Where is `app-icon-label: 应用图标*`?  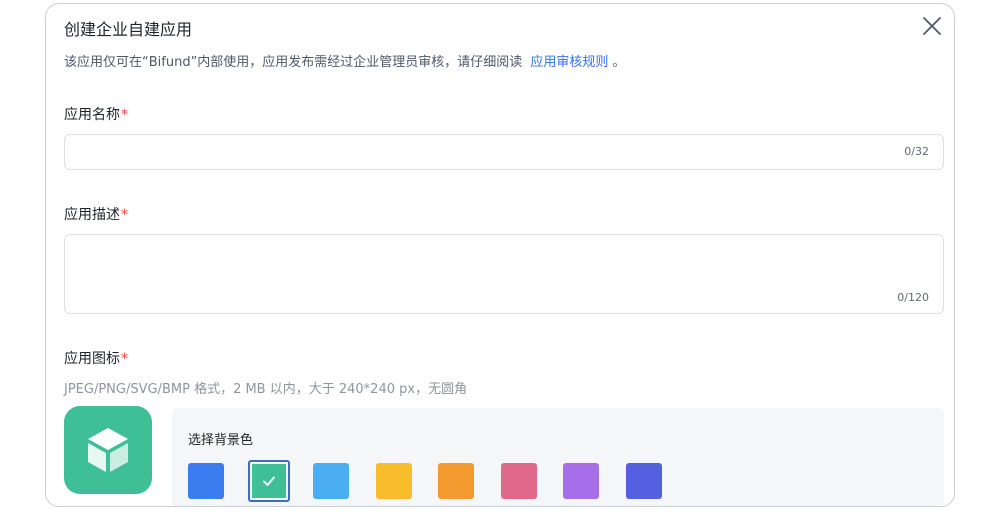 app-icon-label: 应用图标* is located at coordinates (96, 358).